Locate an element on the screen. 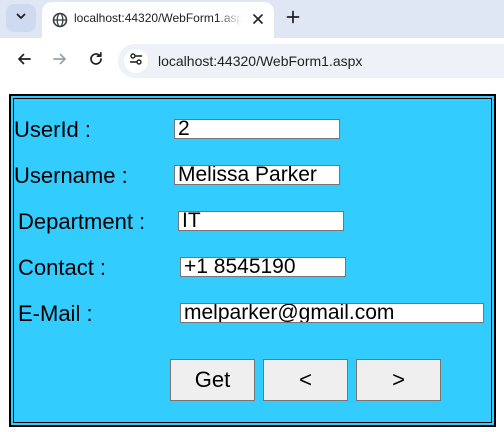  plus-icon is located at coordinates (293, 19).